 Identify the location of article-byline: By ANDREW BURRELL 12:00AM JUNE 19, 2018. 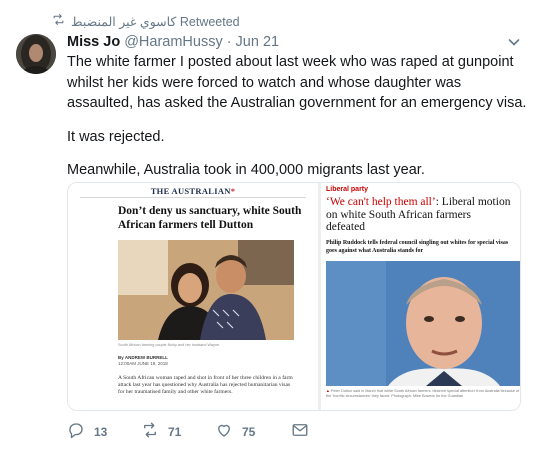
(143, 360).